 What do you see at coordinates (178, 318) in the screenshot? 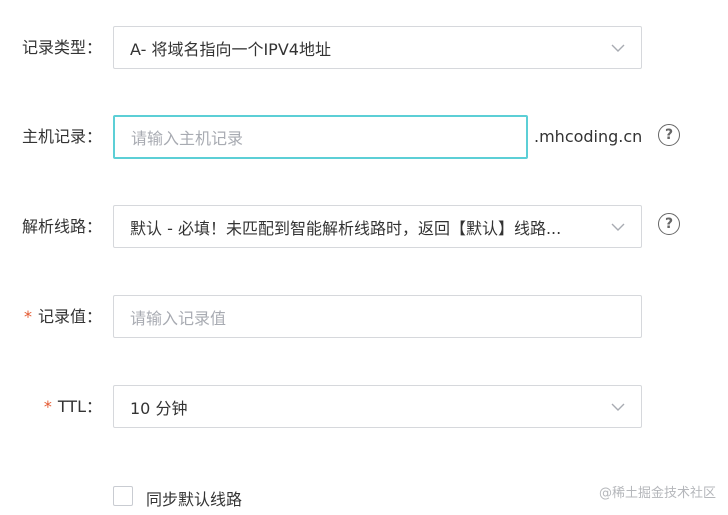
I see `record-value-placeholder: 请输入记录值` at bounding box center [178, 318].